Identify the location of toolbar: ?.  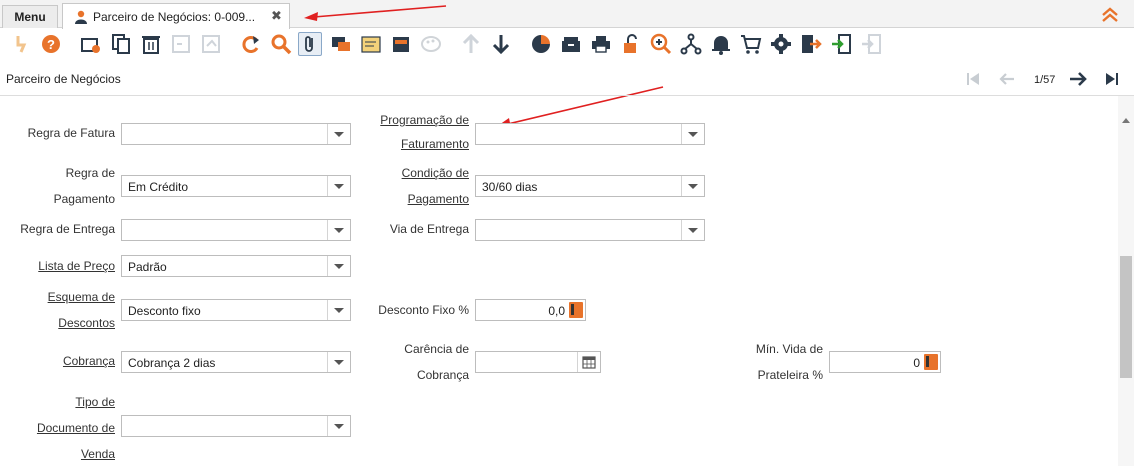
(567, 45).